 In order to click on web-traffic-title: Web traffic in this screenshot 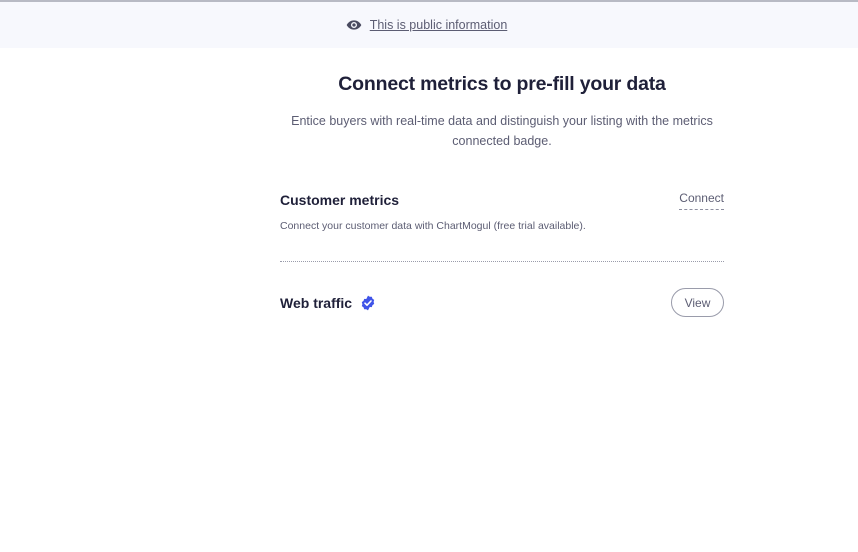, I will do `click(316, 303)`.